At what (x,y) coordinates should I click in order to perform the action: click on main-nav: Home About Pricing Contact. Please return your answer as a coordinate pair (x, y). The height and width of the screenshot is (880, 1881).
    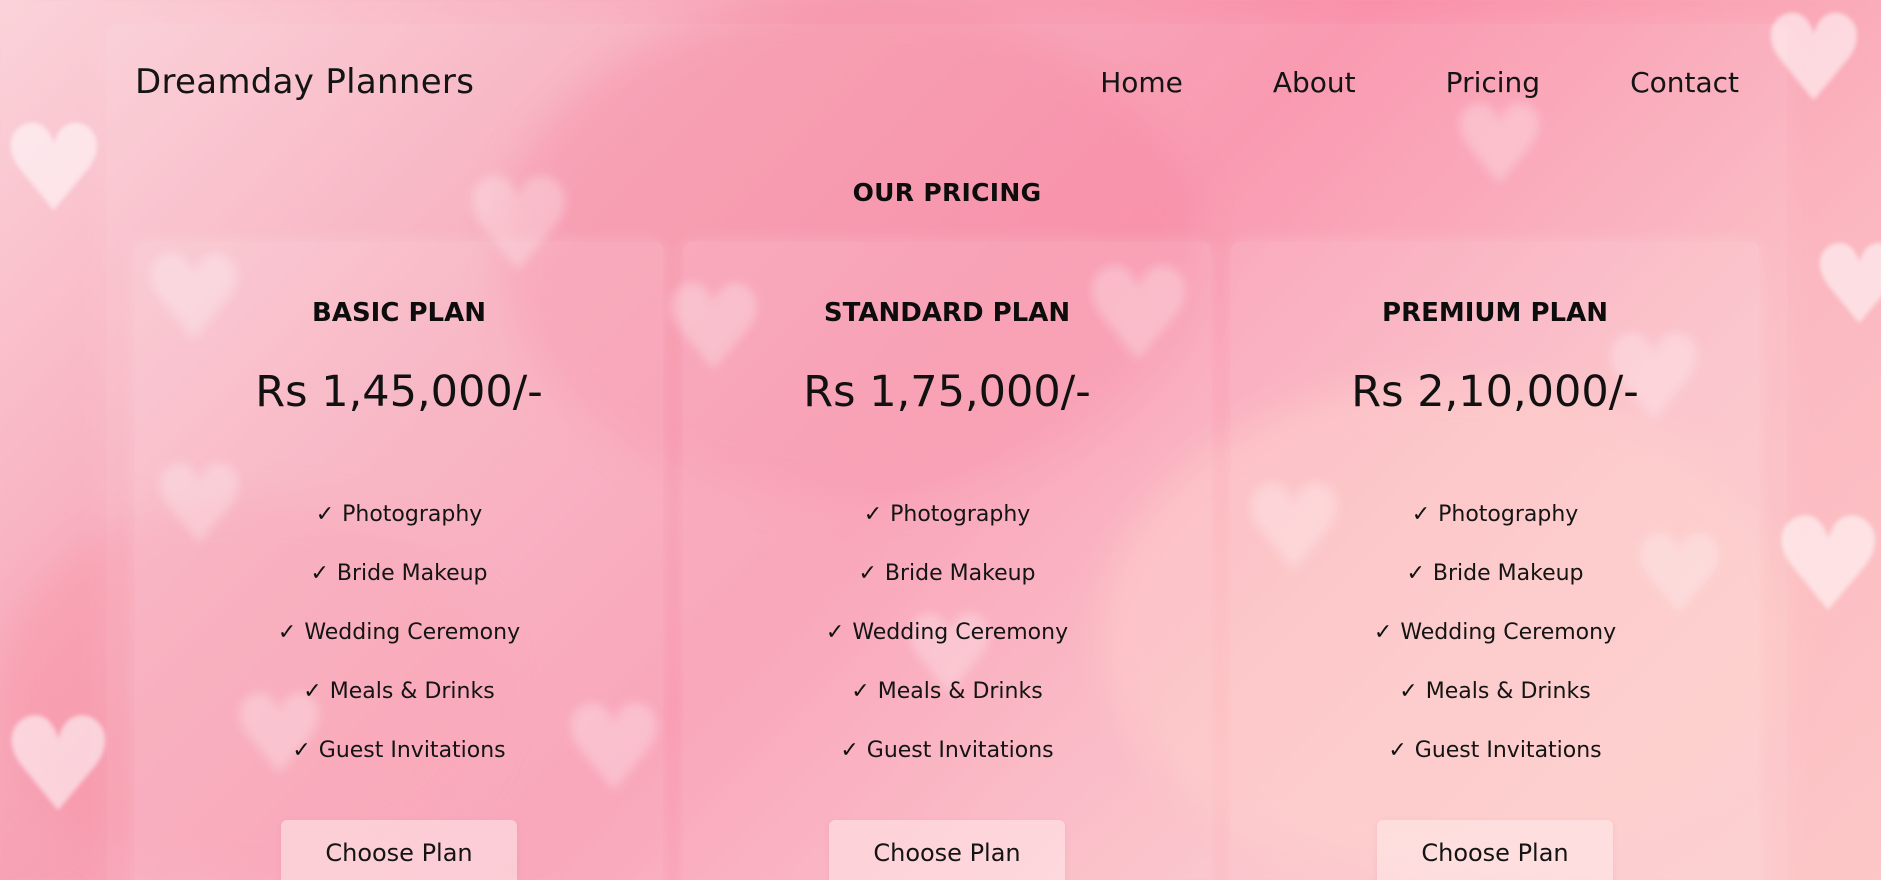
    Looking at the image, I should click on (1419, 82).